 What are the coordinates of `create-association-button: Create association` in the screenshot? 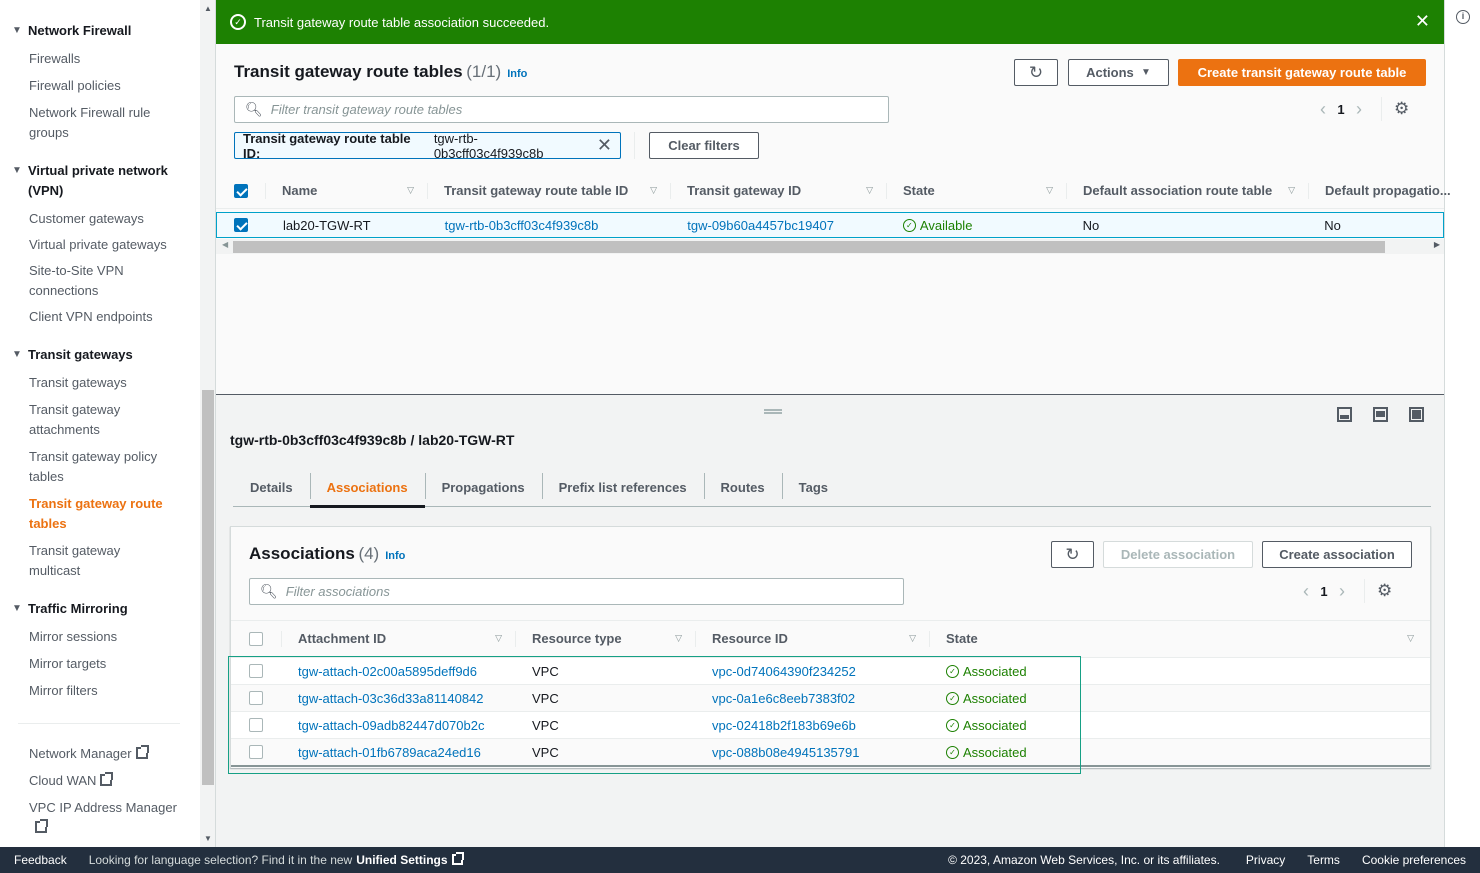 It's located at (1337, 554).